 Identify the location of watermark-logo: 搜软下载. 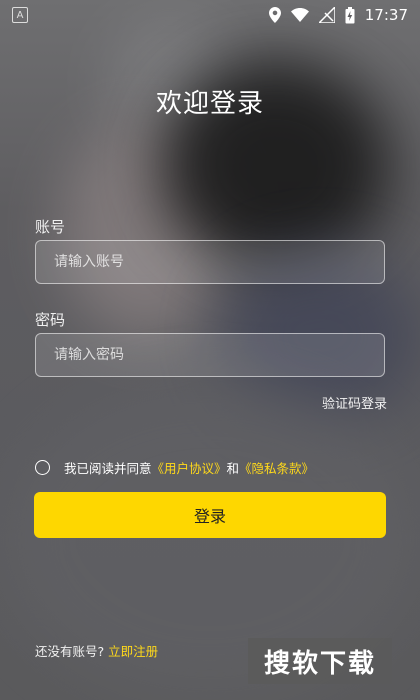
(320, 661).